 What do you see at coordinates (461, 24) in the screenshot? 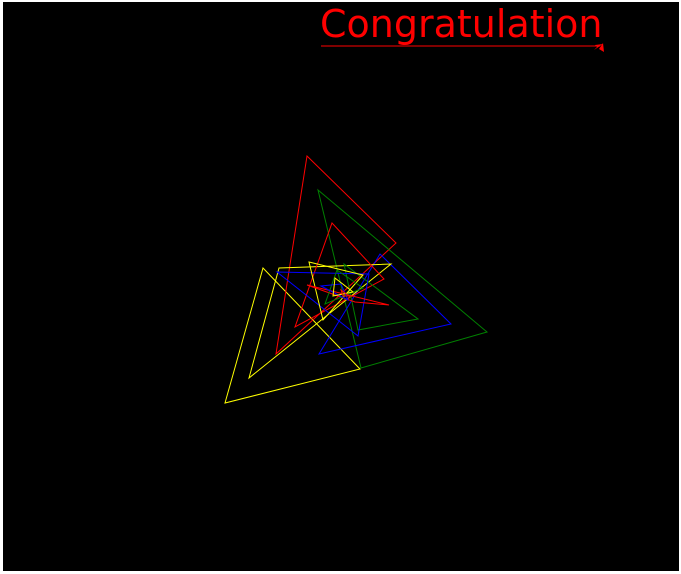
I see `congratulation-text: Congratulation` at bounding box center [461, 24].